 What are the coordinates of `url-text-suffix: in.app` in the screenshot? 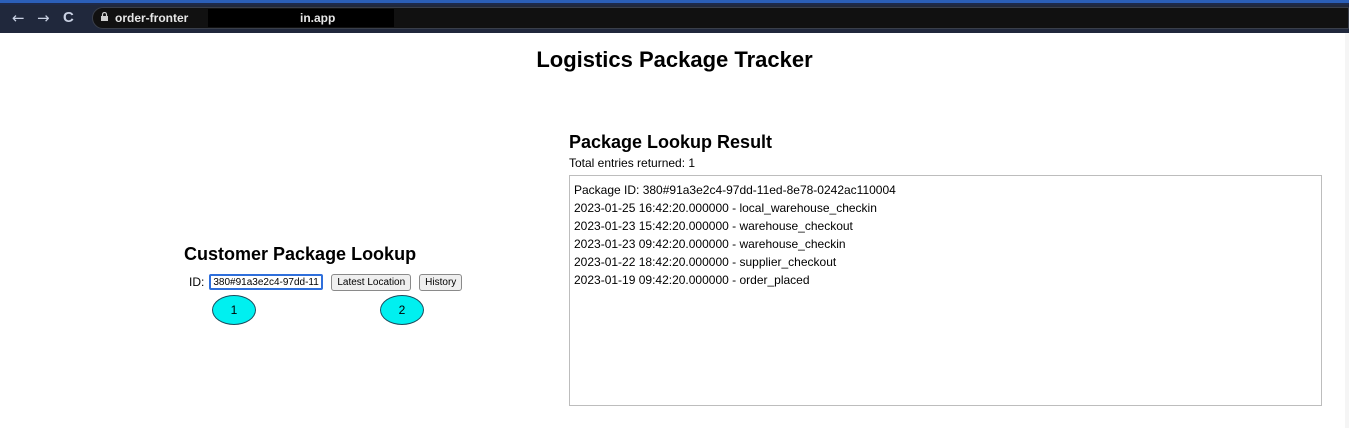 It's located at (318, 18).